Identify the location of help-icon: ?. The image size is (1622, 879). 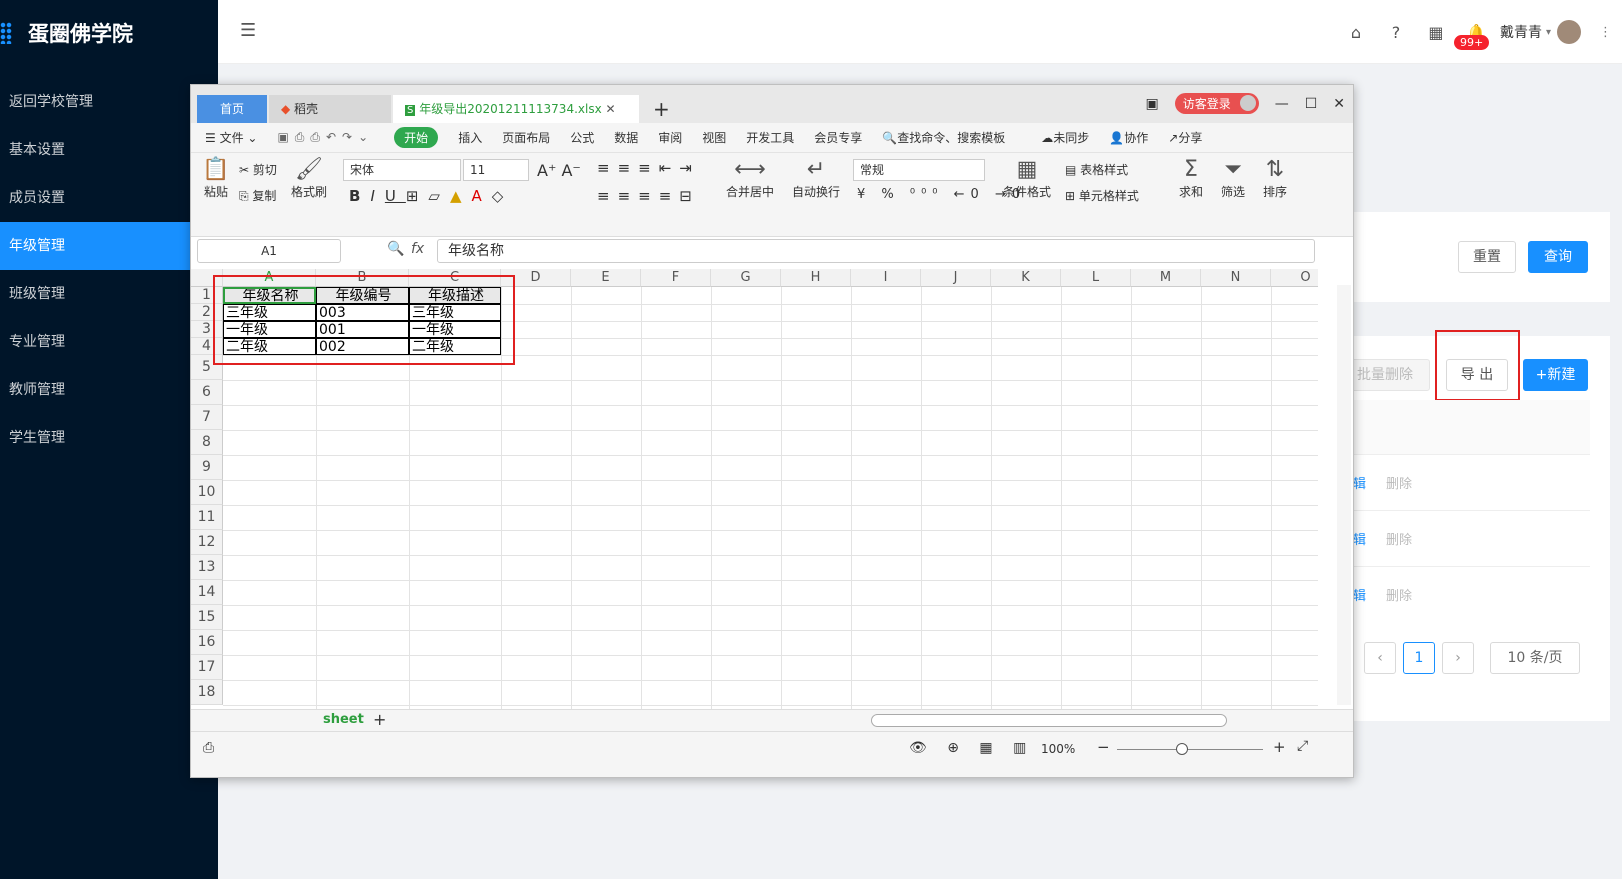
(1396, 32).